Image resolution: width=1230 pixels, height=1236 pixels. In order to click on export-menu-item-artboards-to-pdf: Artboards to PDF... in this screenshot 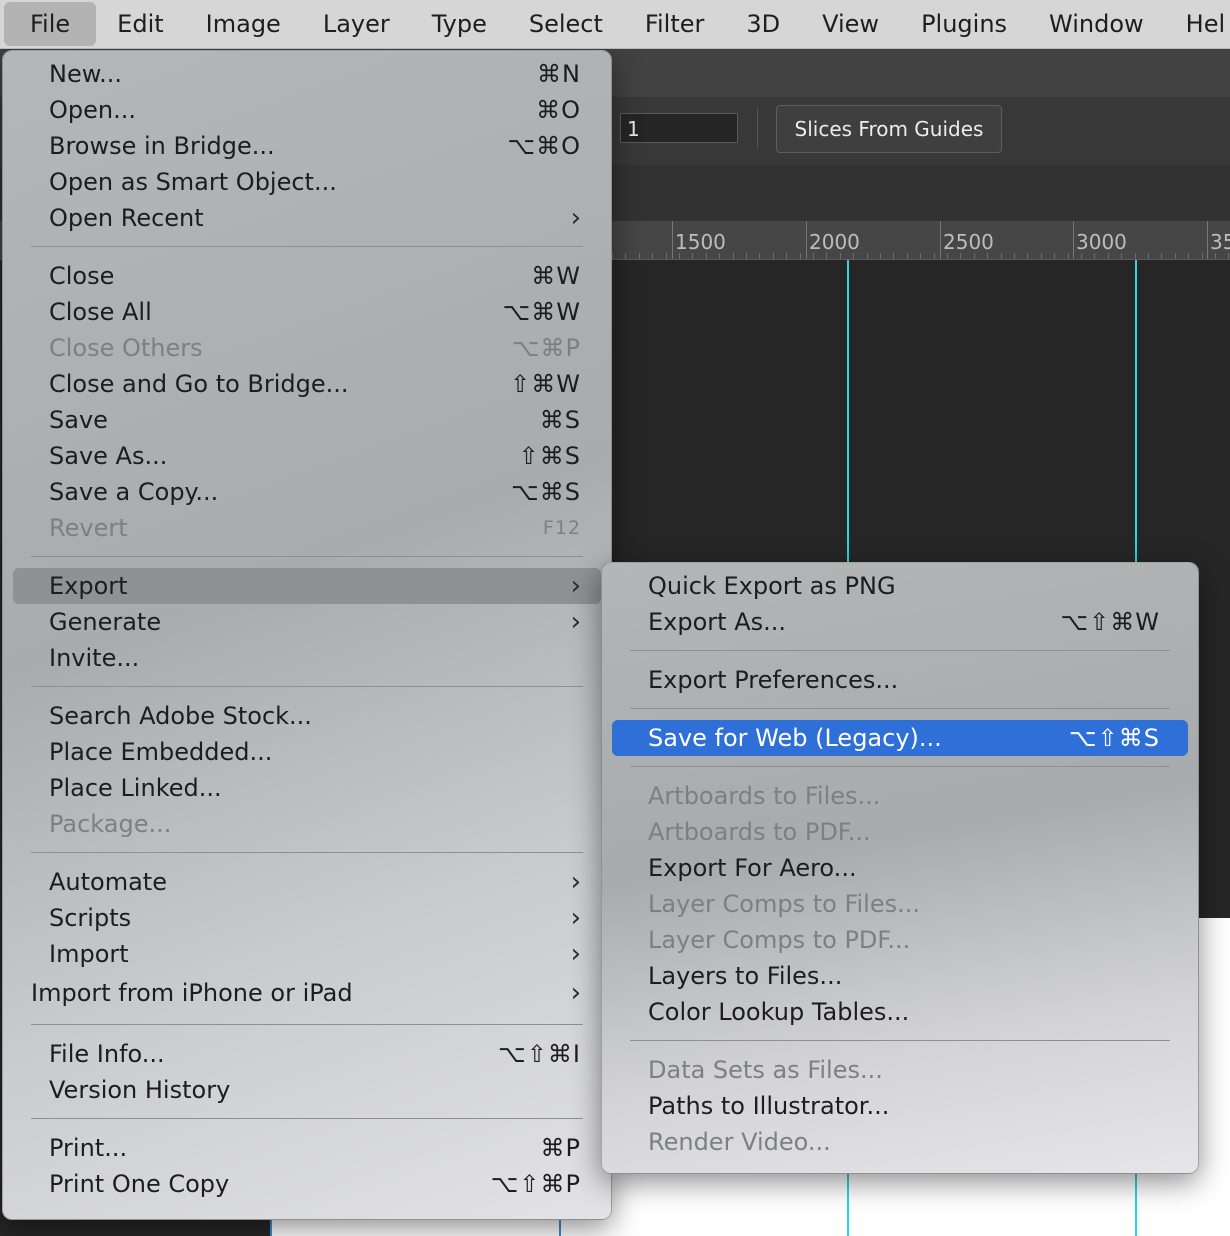, I will do `click(900, 832)`.